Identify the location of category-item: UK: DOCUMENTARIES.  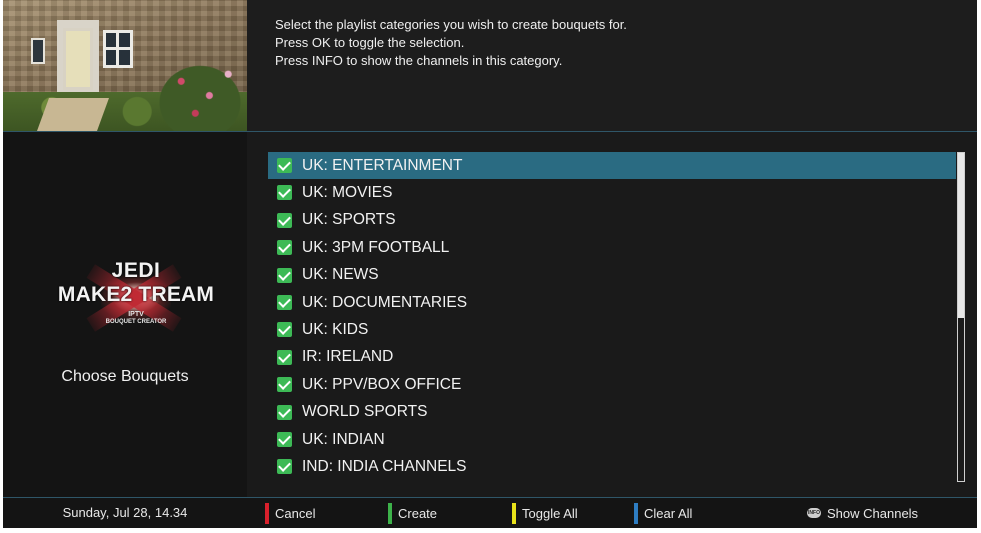
(612, 302).